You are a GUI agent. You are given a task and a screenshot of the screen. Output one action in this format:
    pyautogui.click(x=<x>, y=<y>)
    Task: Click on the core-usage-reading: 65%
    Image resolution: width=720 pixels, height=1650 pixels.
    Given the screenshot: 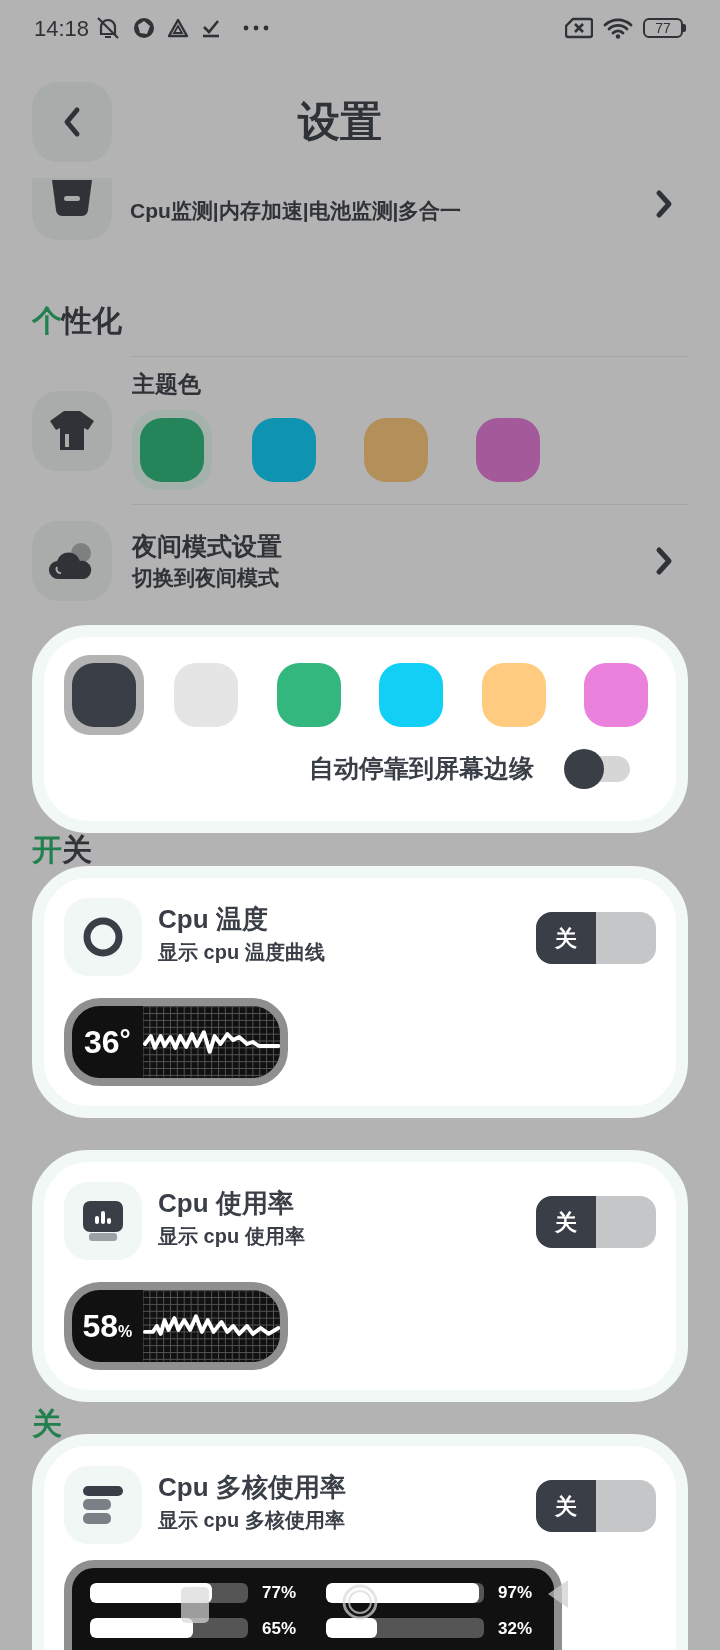 What is the action you would take?
    pyautogui.click(x=279, y=1628)
    